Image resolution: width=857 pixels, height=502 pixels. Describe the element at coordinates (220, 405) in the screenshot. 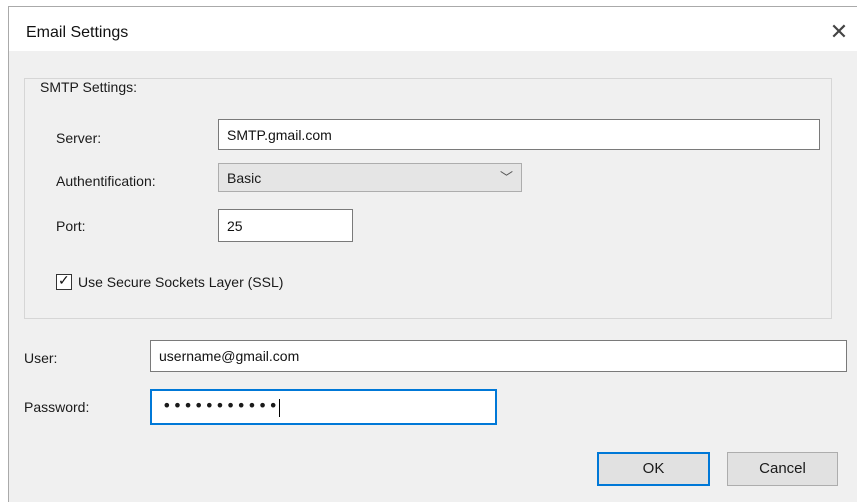

I see `password-masked-value: •••••••••••` at that location.